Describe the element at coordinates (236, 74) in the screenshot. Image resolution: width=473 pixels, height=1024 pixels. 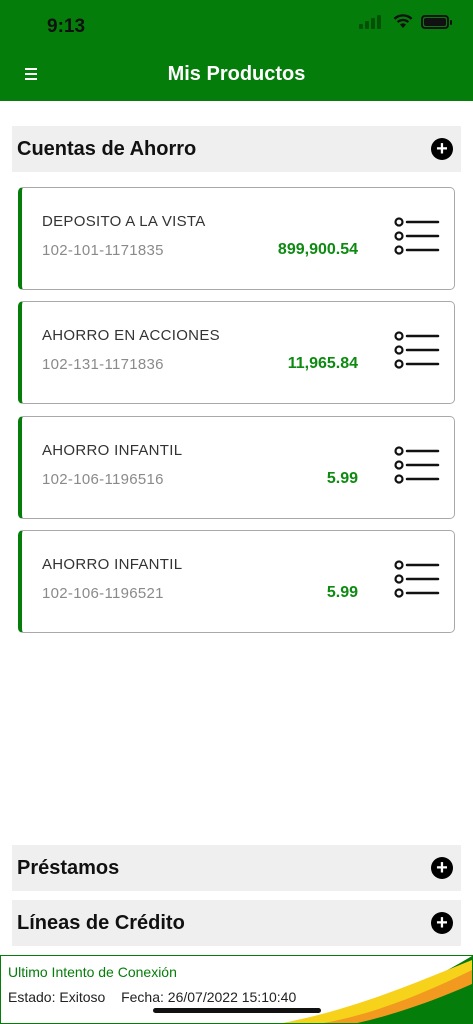
I see `page-title: Mis Productos` at that location.